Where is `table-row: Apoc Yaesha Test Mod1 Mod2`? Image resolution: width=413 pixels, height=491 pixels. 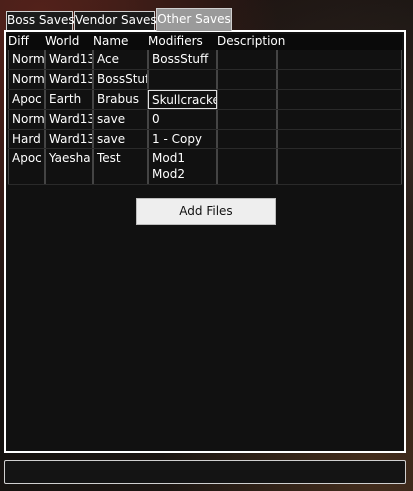
table-row: Apoc Yaesha Test Mod1 Mod2 is located at coordinates (205, 167).